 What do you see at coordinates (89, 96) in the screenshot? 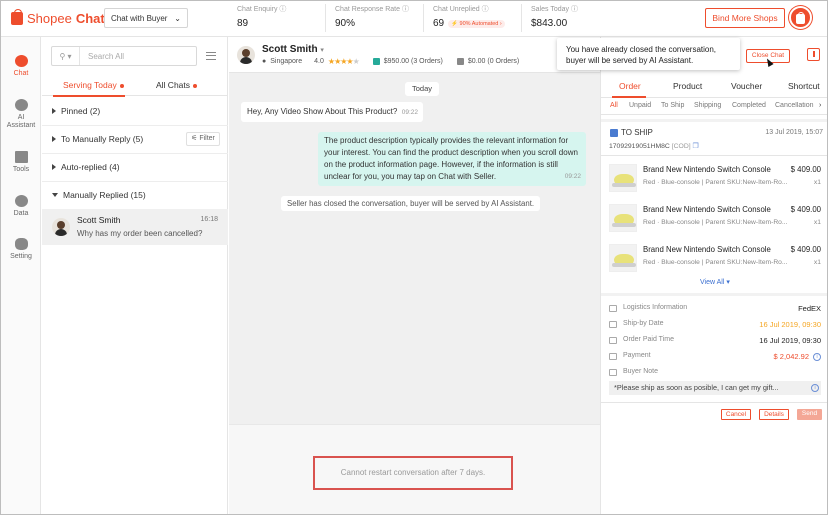
I see `active-tab-indicator` at bounding box center [89, 96].